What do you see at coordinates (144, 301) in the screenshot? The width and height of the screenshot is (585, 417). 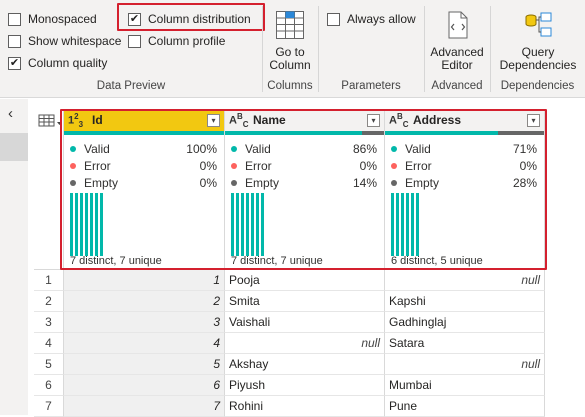 I see `table-cell: 2` at bounding box center [144, 301].